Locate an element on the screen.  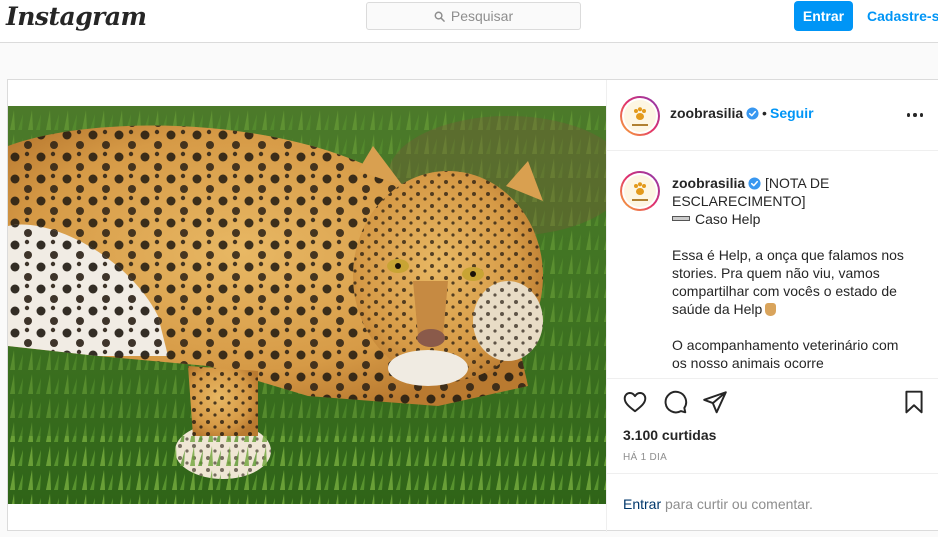
top-navbar: Instagram Pesquisar Entrar Cadastre-se is located at coordinates (469, 21).